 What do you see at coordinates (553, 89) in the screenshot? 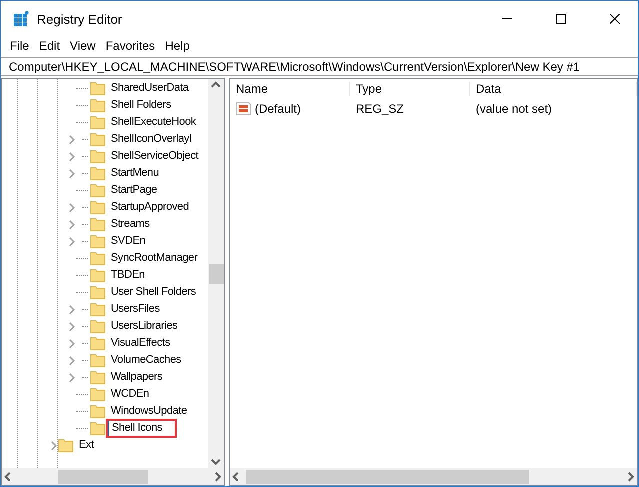
I see `column-header: Data` at bounding box center [553, 89].